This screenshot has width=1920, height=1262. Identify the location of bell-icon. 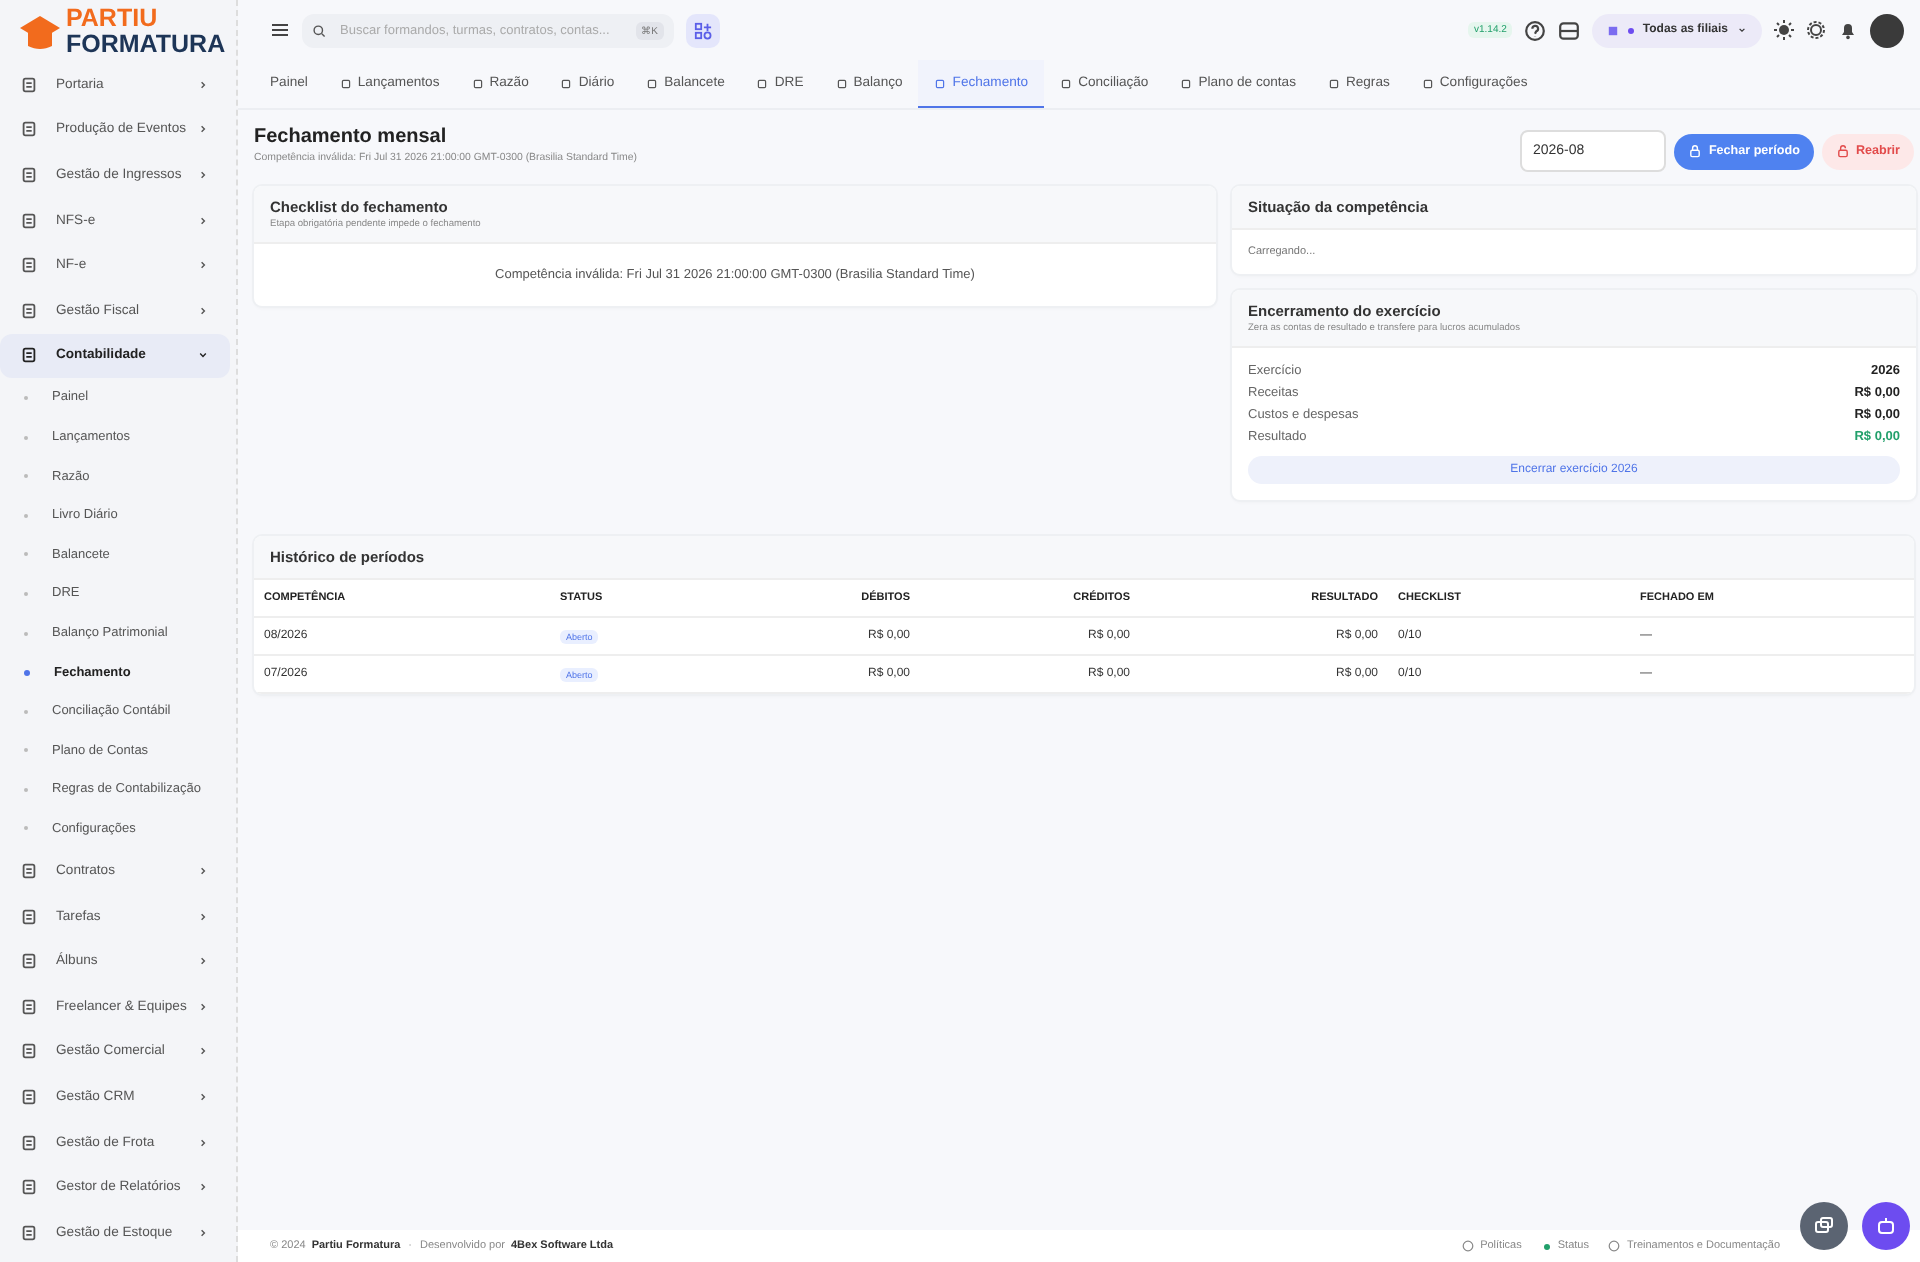
(1848, 30).